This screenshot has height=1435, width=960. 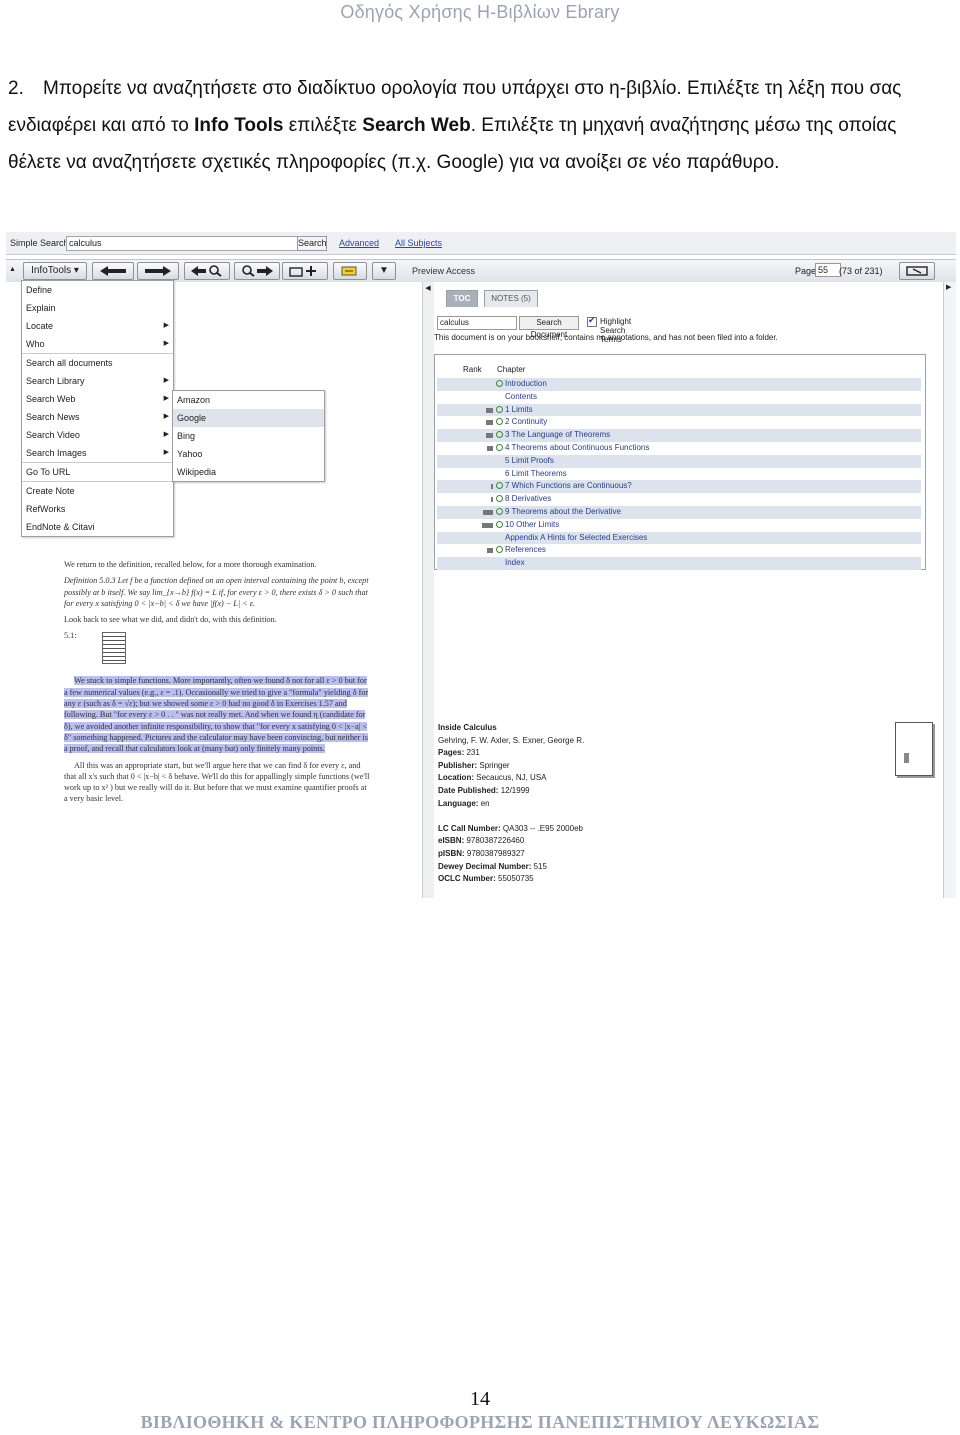 I want to click on side-panel-scrollbar: ▶, so click(x=949, y=590).